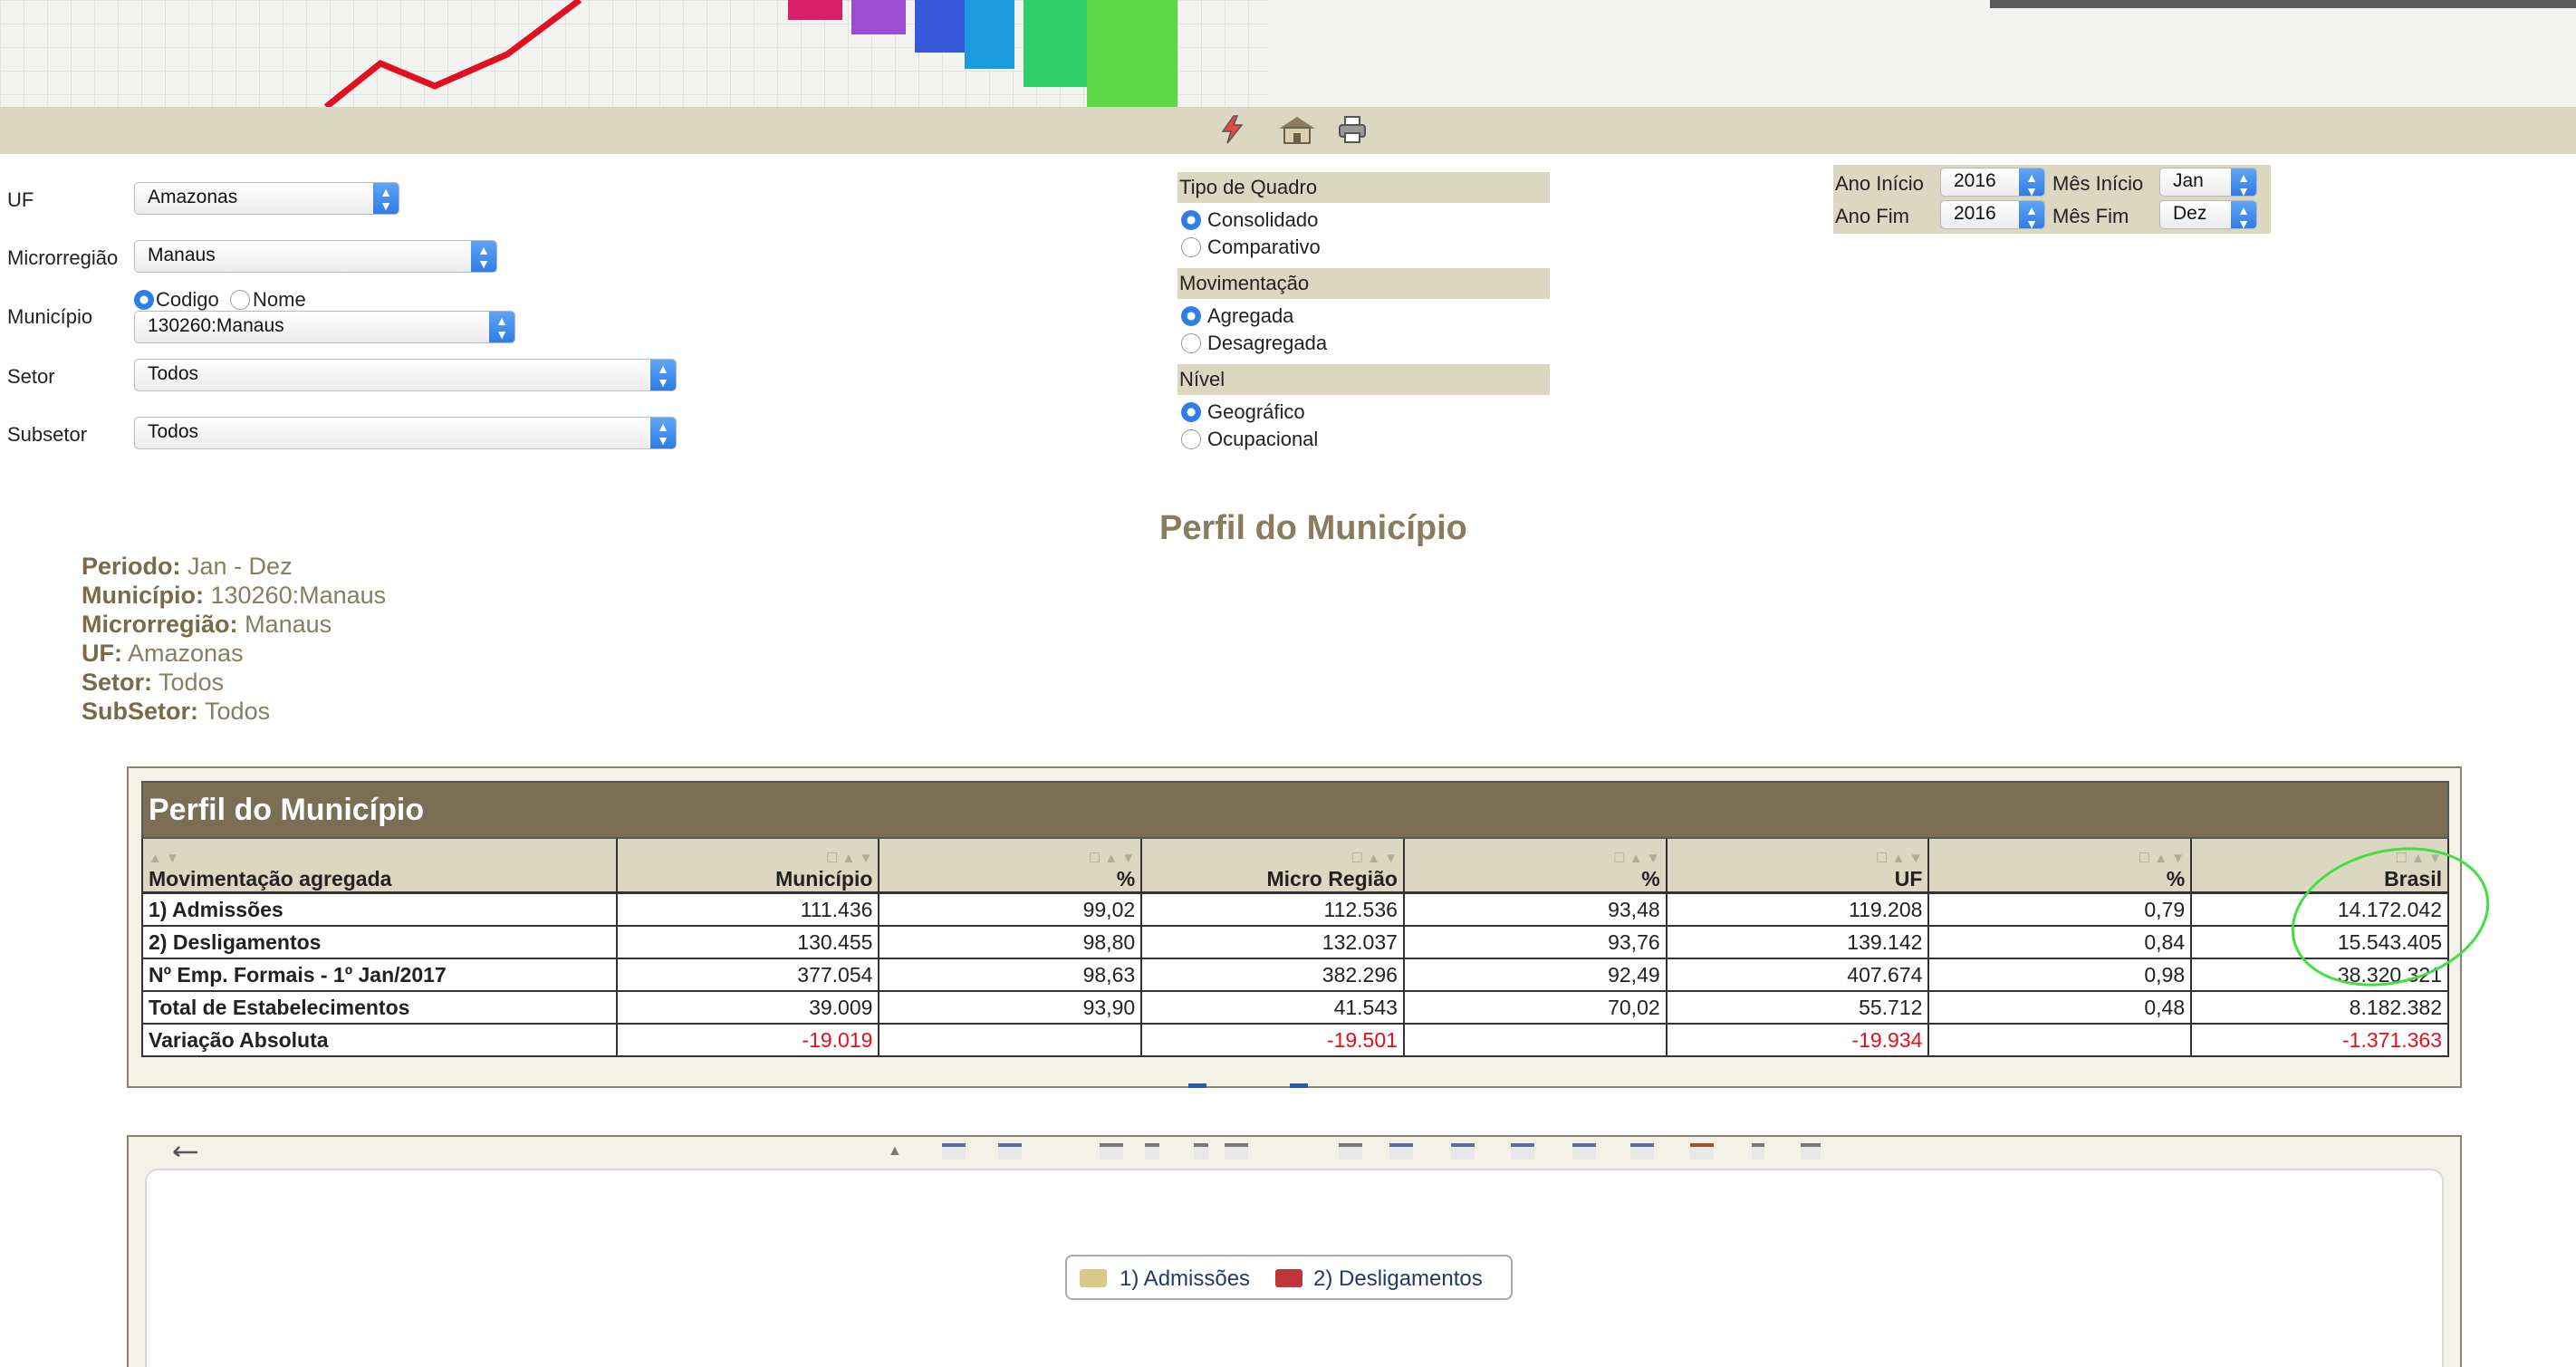 Image resolution: width=2576 pixels, height=1367 pixels. What do you see at coordinates (1992, 183) in the screenshot?
I see `ano-inicio-select: 2016 ▲ ▼` at bounding box center [1992, 183].